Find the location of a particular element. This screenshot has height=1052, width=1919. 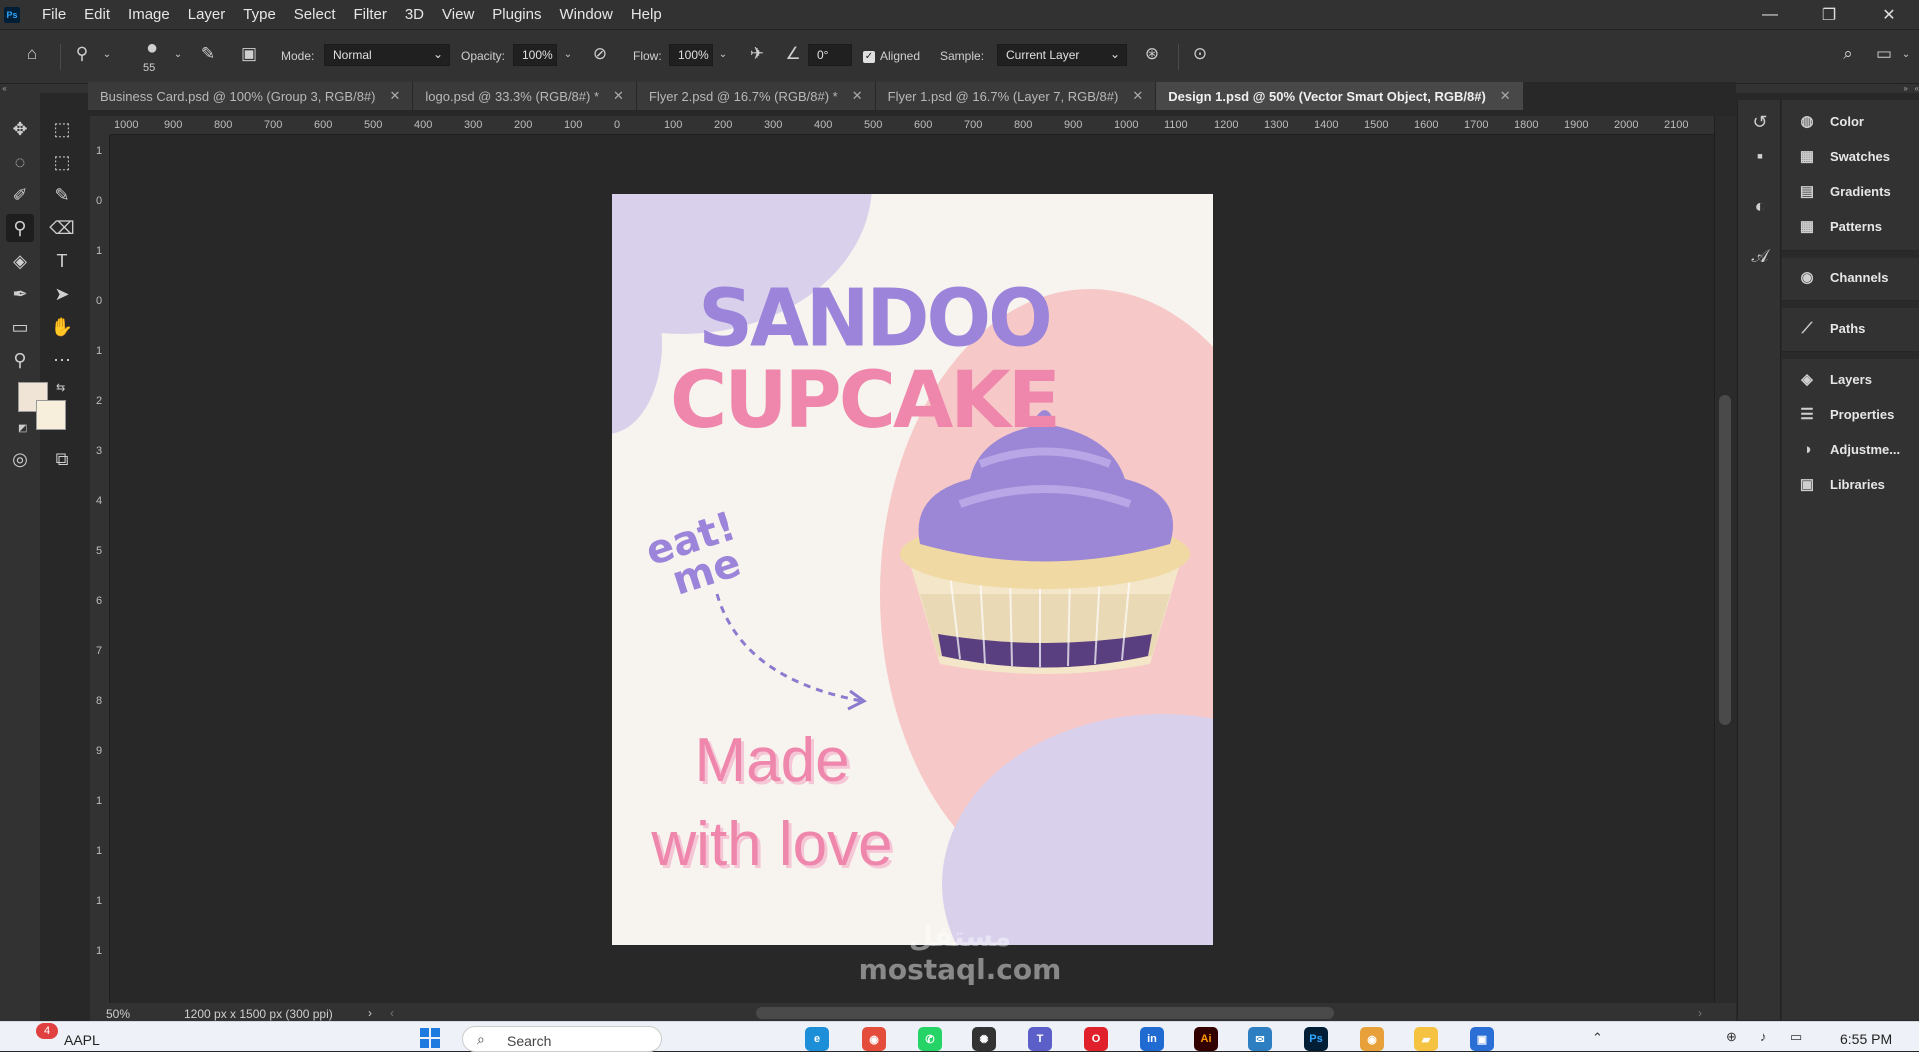

windows-start-icon is located at coordinates (430, 1038).